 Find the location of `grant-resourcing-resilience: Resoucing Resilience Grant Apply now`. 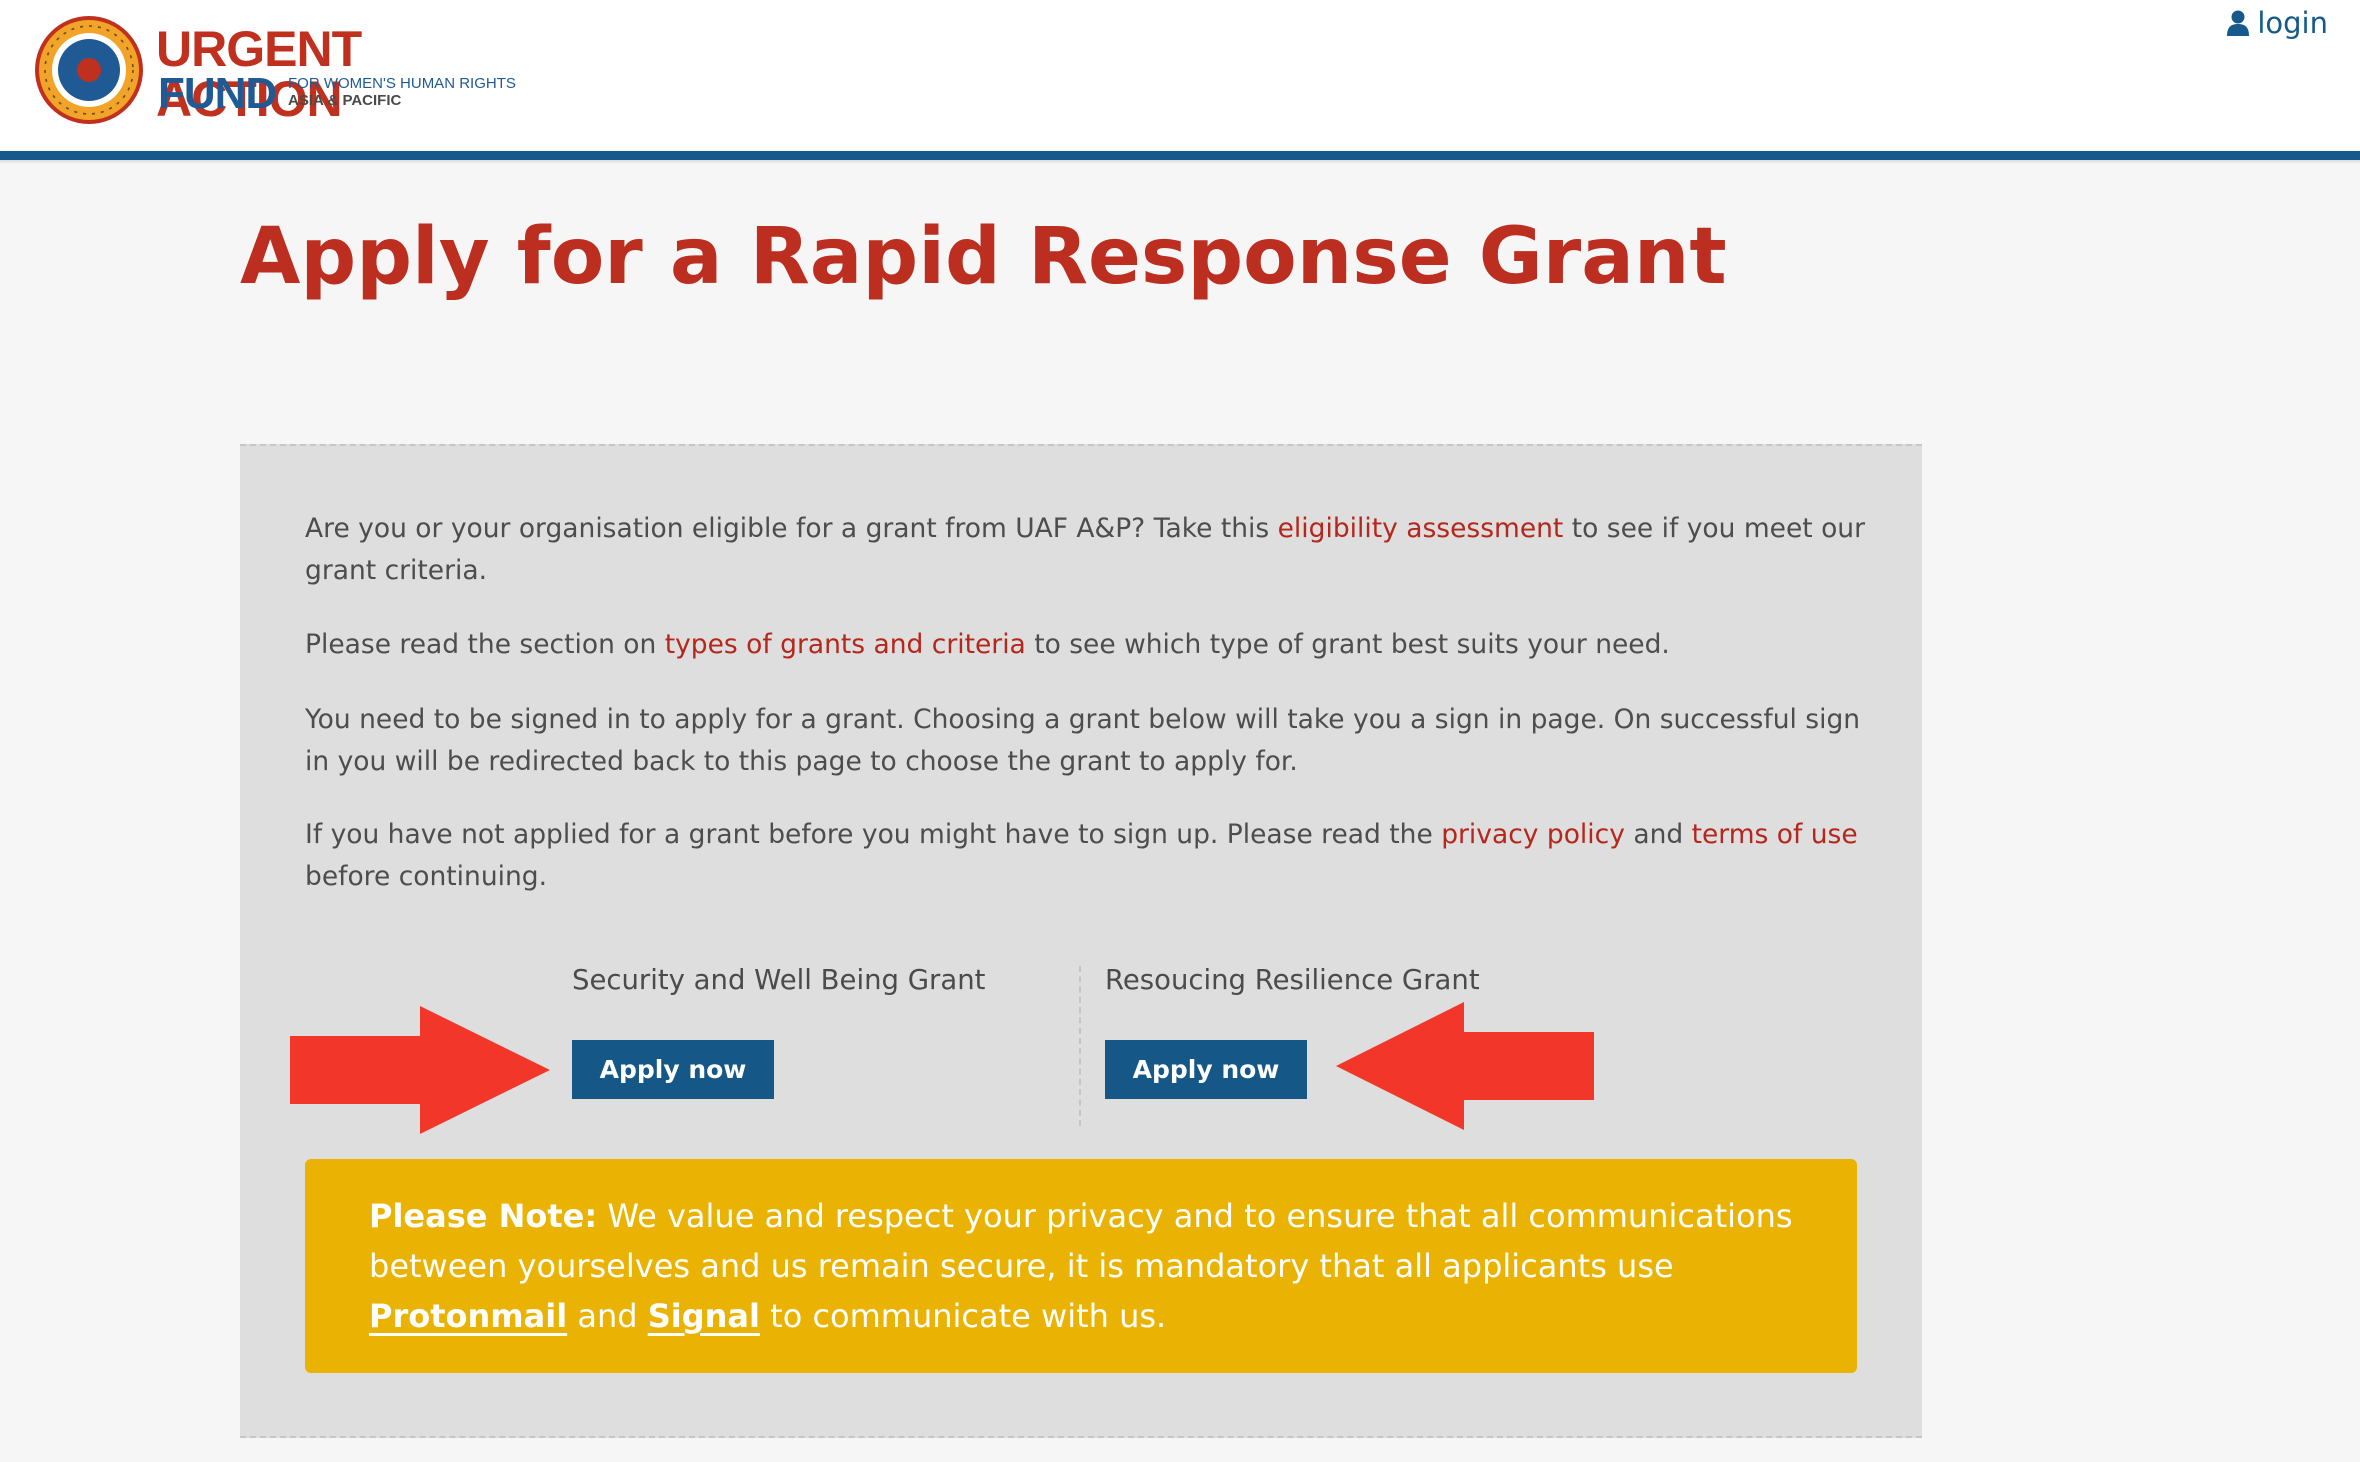

grant-resourcing-resilience: Resoucing Resilience Grant Apply now is located at coordinates (1292, 1029).